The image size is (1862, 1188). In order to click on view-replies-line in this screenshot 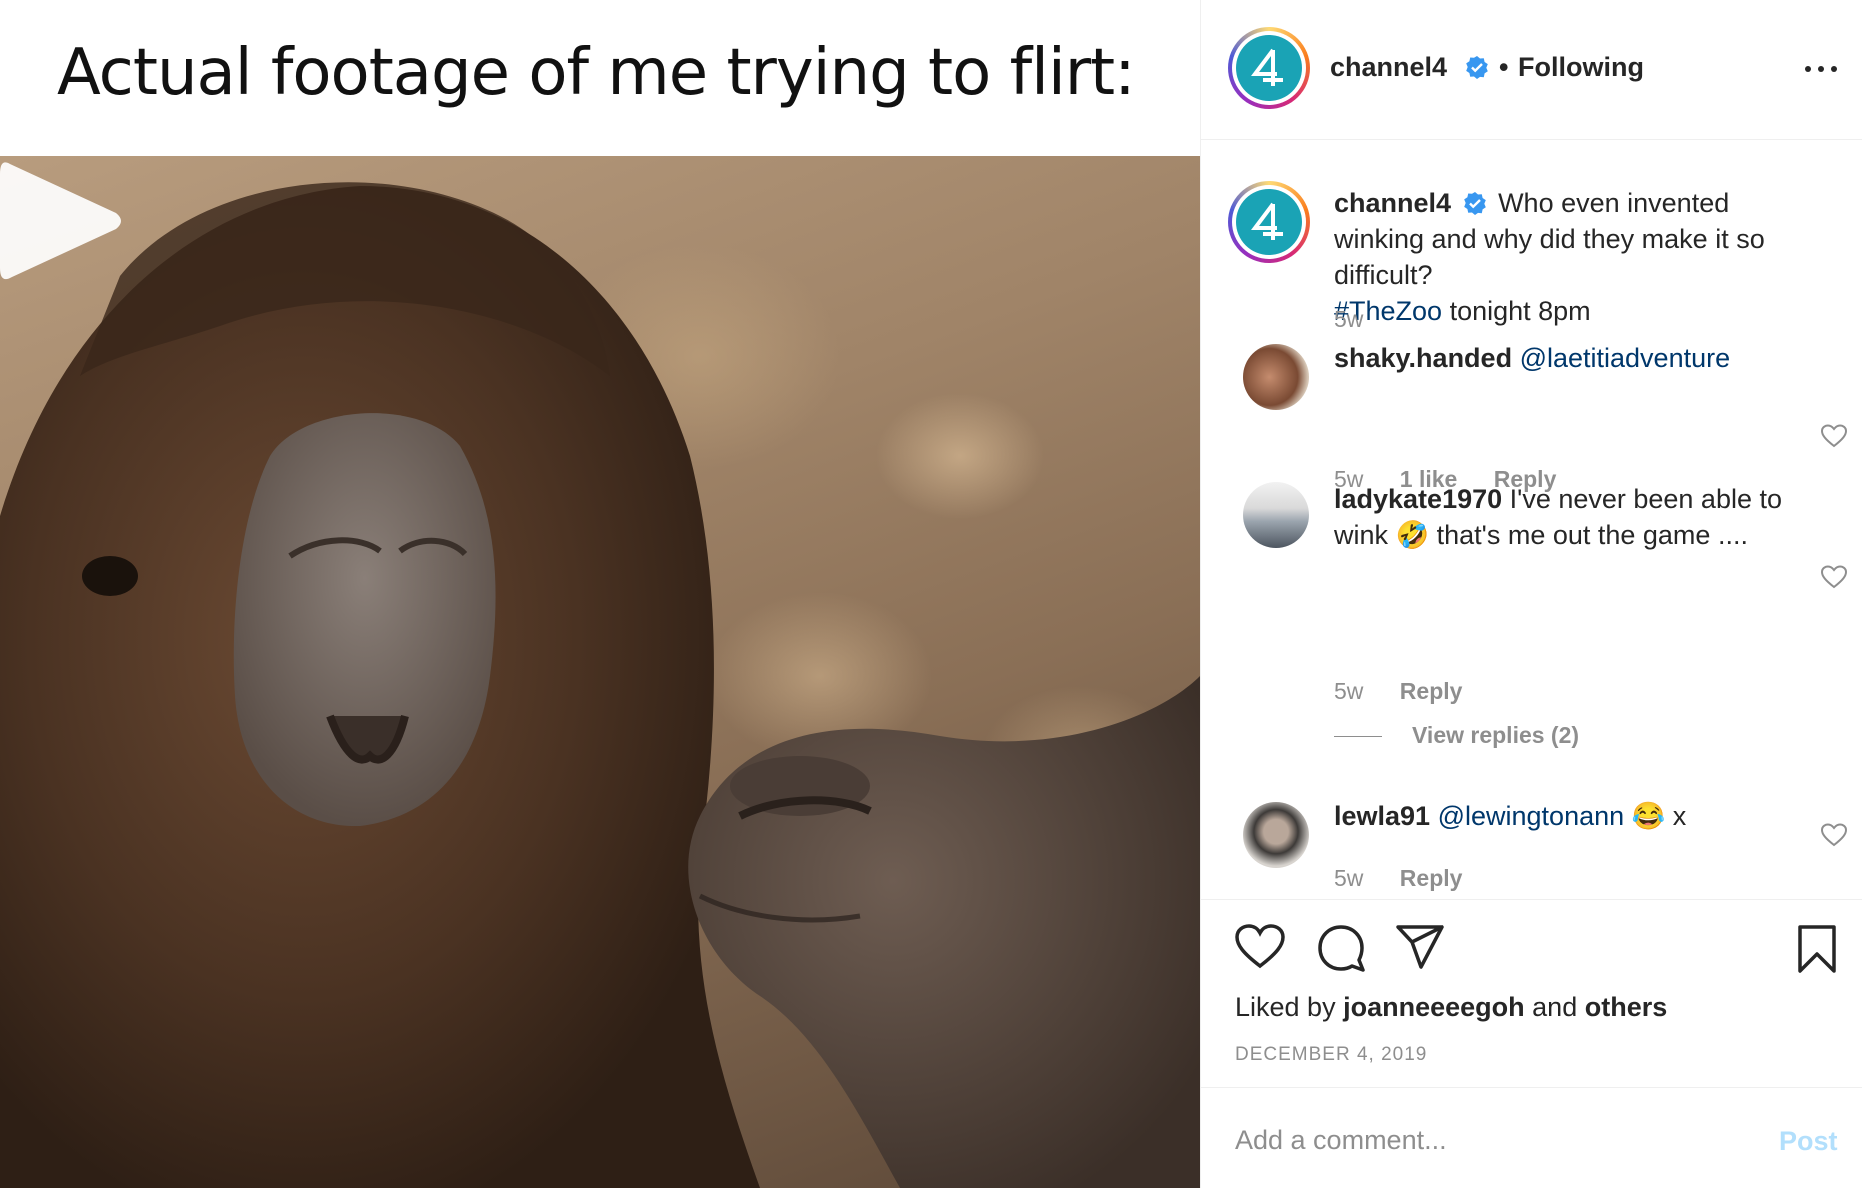, I will do `click(1358, 737)`.